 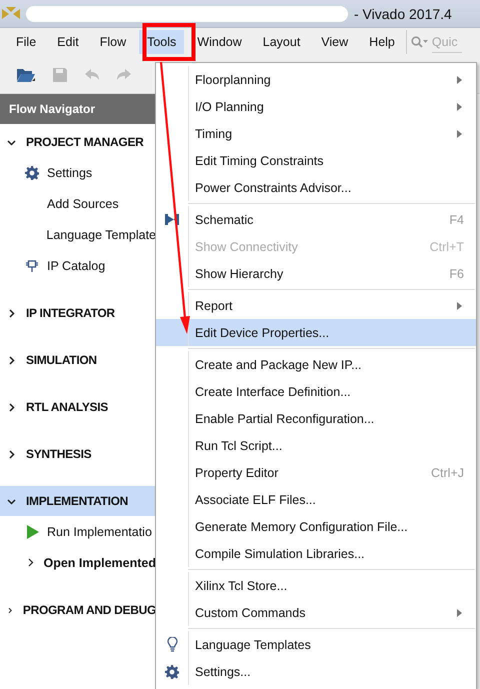 What do you see at coordinates (78, 501) in the screenshot?
I see `section-header: IMPLEMENTATION` at bounding box center [78, 501].